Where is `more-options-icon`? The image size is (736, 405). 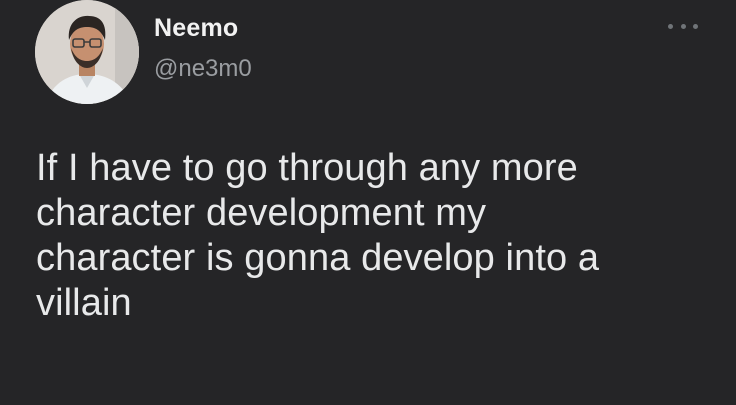 more-options-icon is located at coordinates (683, 26).